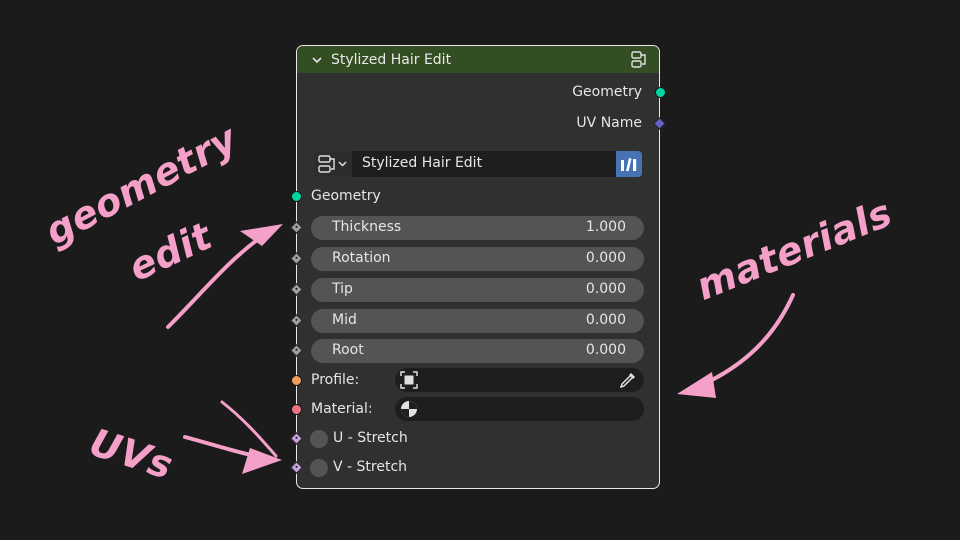 The height and width of the screenshot is (540, 960). I want to click on uvs-arrowhead, so click(262, 461).